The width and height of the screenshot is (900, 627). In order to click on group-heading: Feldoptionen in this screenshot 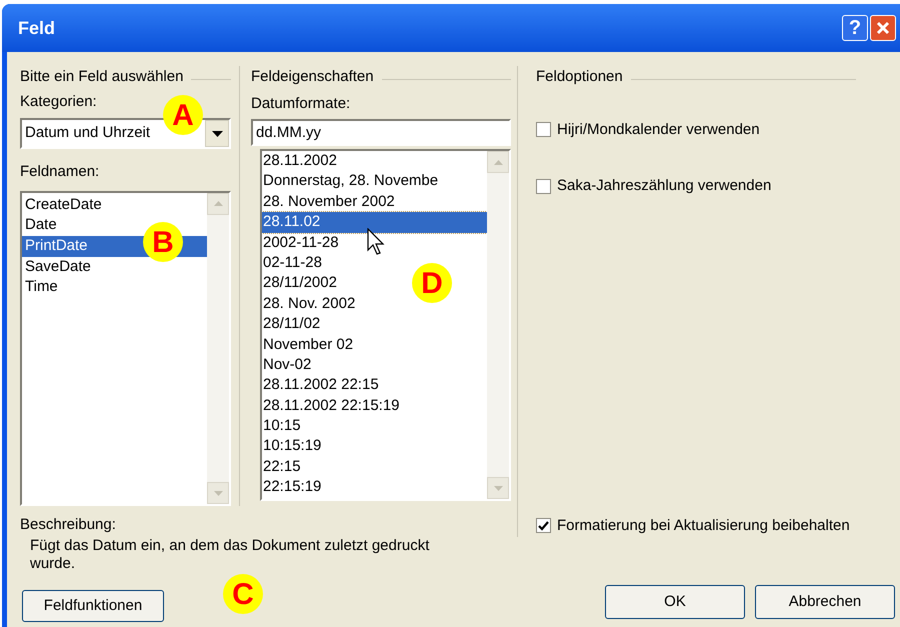, I will do `click(579, 77)`.